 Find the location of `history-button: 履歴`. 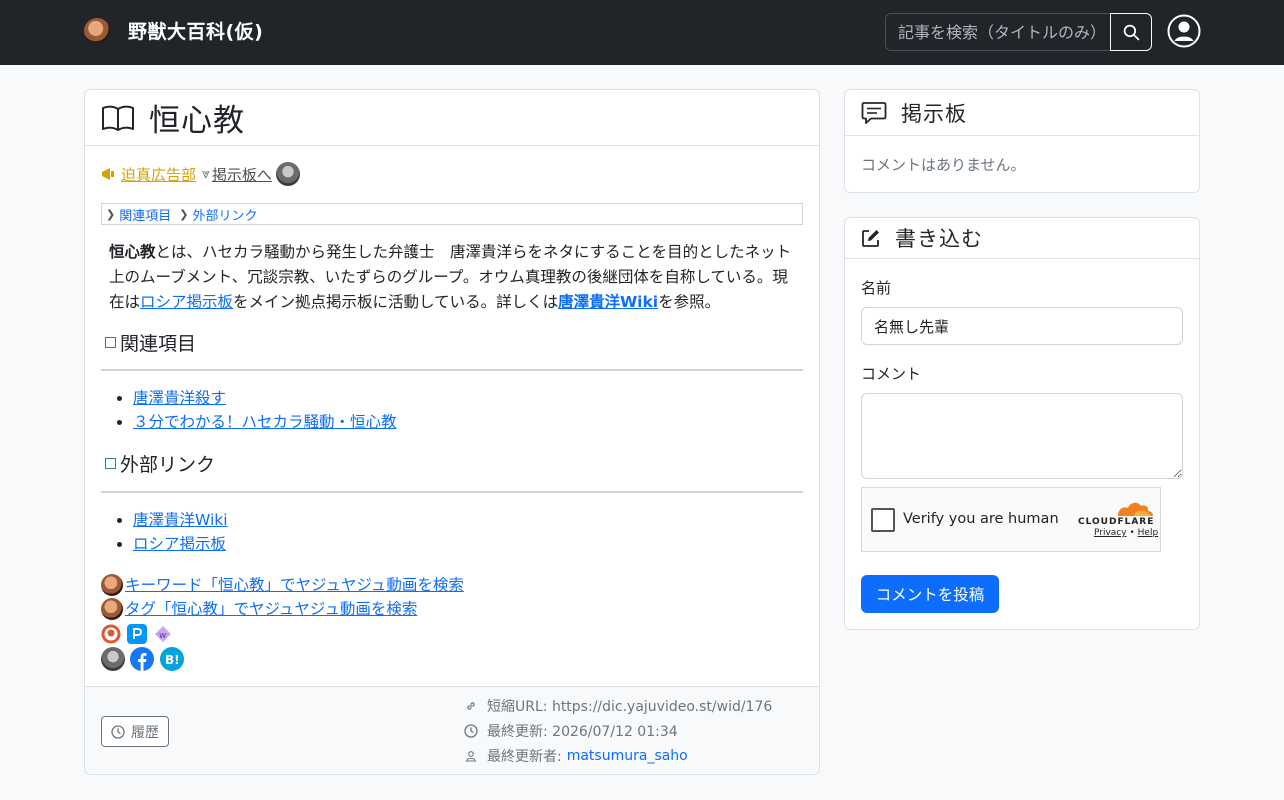

history-button: 履歴 is located at coordinates (135, 731).